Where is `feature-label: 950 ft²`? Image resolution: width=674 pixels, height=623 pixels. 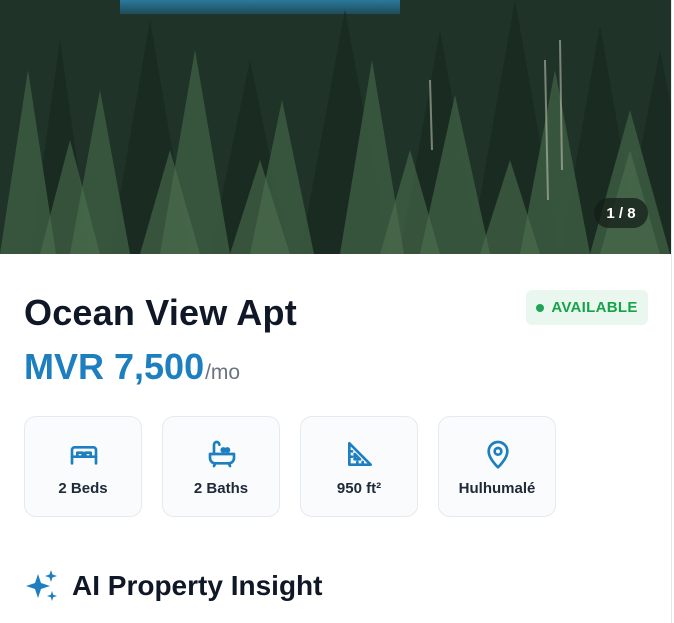 feature-label: 950 ft² is located at coordinates (359, 488).